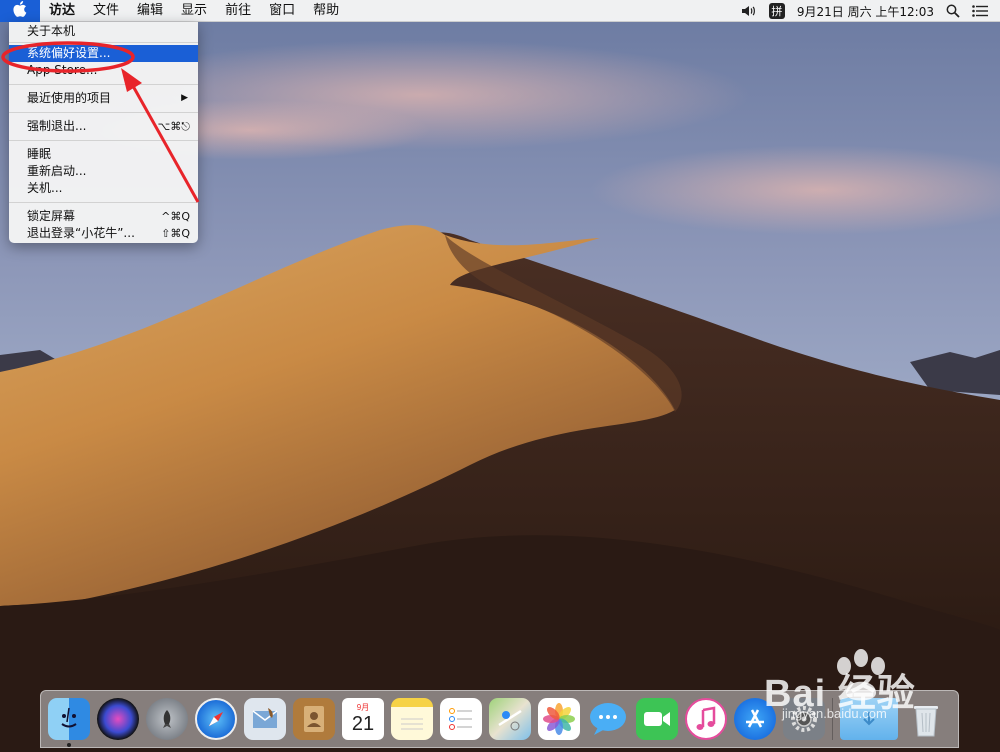 The width and height of the screenshot is (1000, 752). What do you see at coordinates (62, 11) in the screenshot?
I see `menu-finder: 访达` at bounding box center [62, 11].